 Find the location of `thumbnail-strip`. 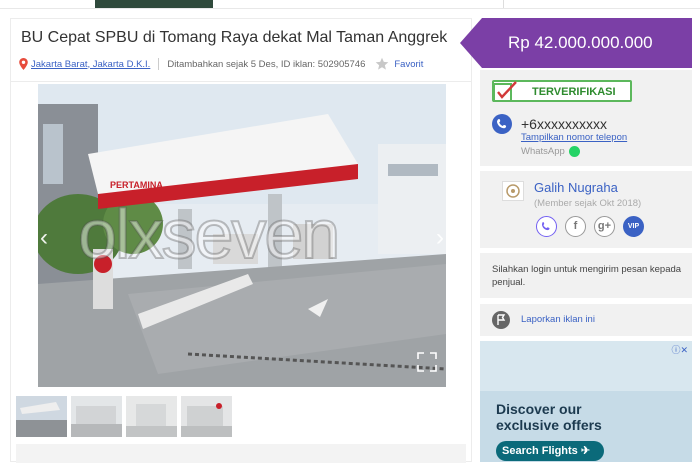

thumbnail-strip is located at coordinates (124, 416).